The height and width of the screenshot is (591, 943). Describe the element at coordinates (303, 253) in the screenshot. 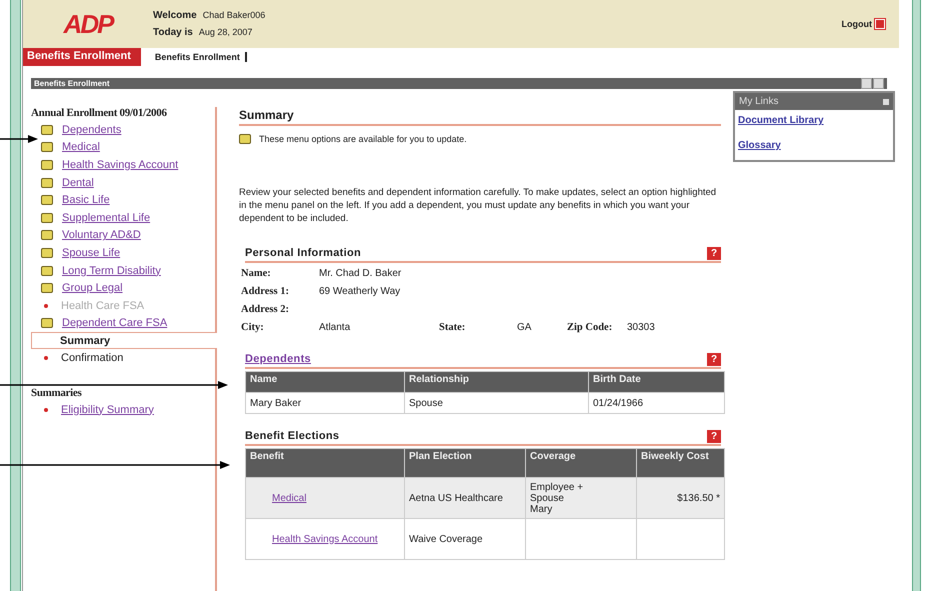

I see `section-heading: Personal Information` at that location.